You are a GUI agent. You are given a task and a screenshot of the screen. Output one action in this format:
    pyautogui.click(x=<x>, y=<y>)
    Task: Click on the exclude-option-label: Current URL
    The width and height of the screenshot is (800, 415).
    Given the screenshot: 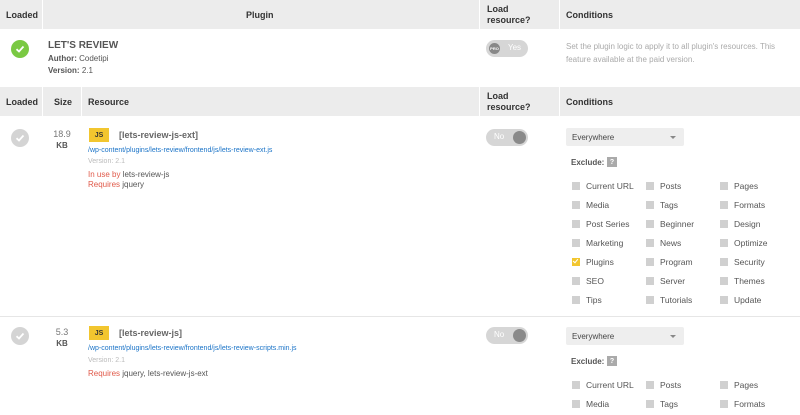 What is the action you would take?
    pyautogui.click(x=610, y=385)
    